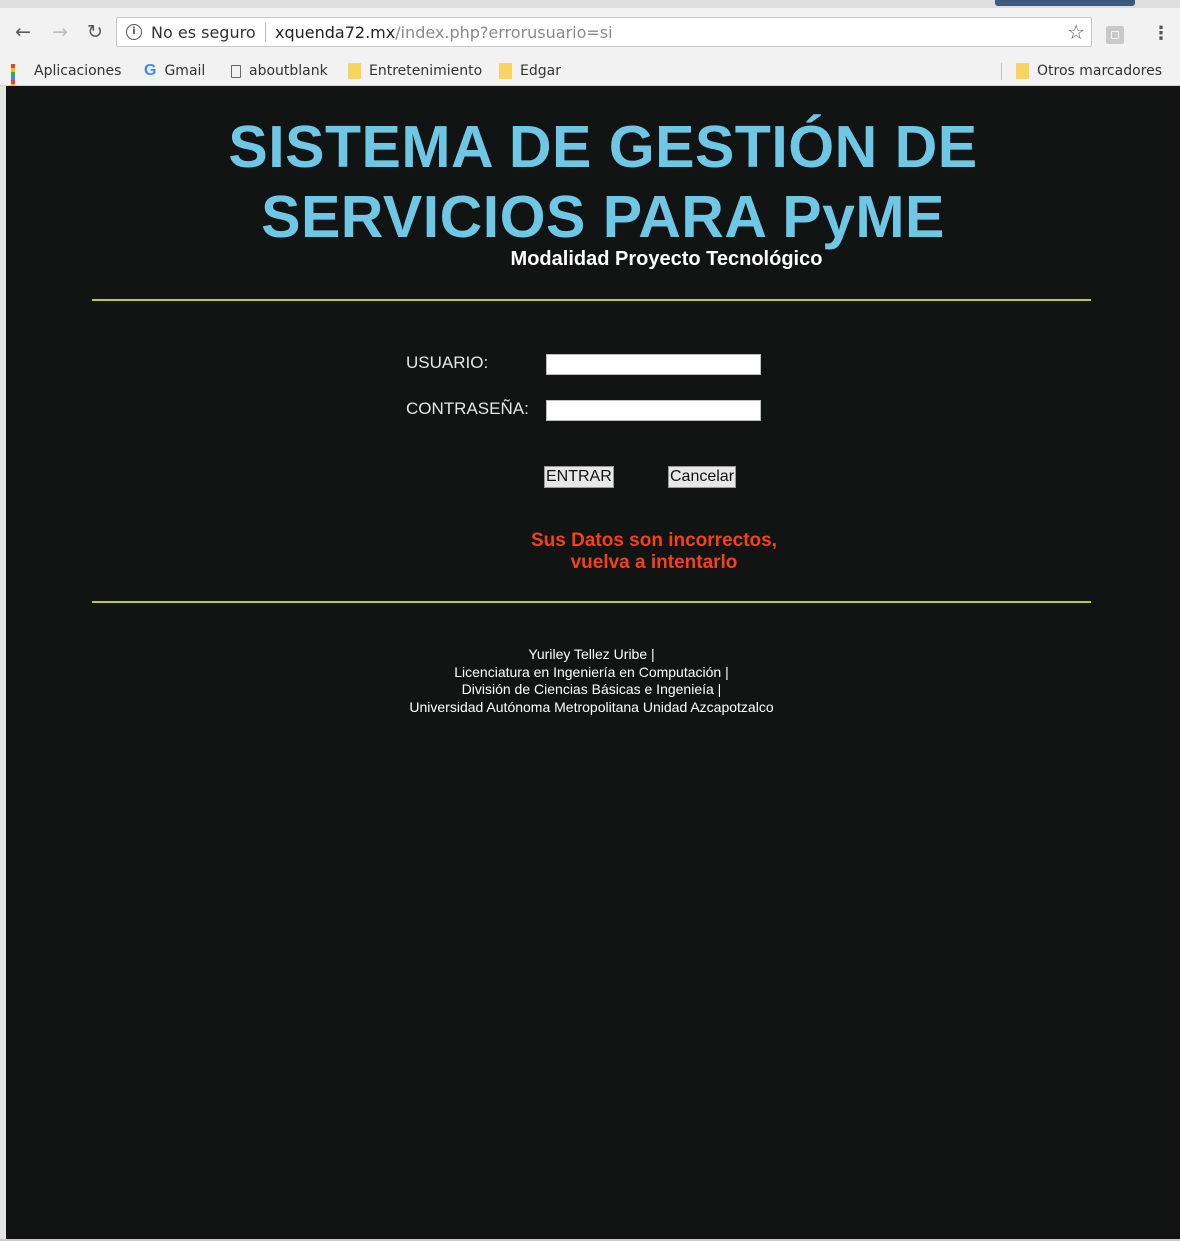  I want to click on error-line-1: Sus Datos son incorrectos,, so click(653, 540).